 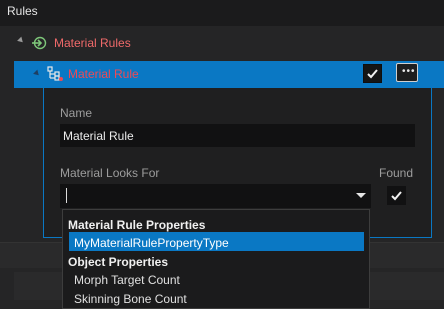 I want to click on looks-for-label: Material Looks For, so click(x=110, y=173).